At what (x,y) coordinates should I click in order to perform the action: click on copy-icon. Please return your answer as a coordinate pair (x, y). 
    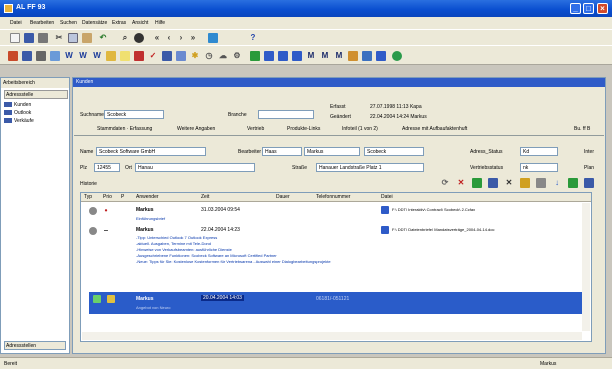
    Looking at the image, I should click on (73, 38).